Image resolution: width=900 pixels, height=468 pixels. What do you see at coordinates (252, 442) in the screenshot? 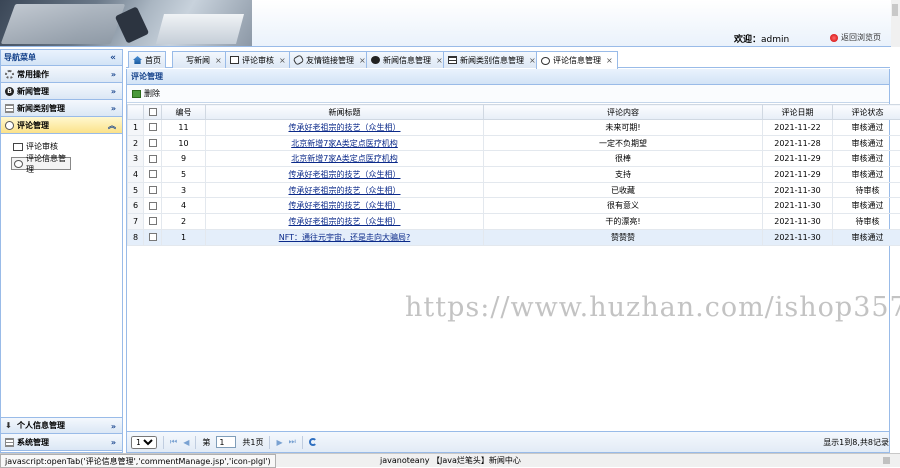
I see `page-total: 共1页` at bounding box center [252, 442].